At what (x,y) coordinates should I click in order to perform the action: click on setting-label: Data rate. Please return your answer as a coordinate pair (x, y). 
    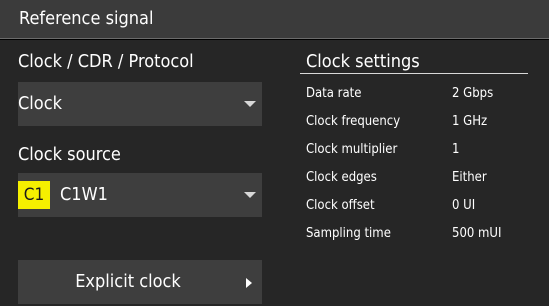
    Looking at the image, I should click on (334, 93).